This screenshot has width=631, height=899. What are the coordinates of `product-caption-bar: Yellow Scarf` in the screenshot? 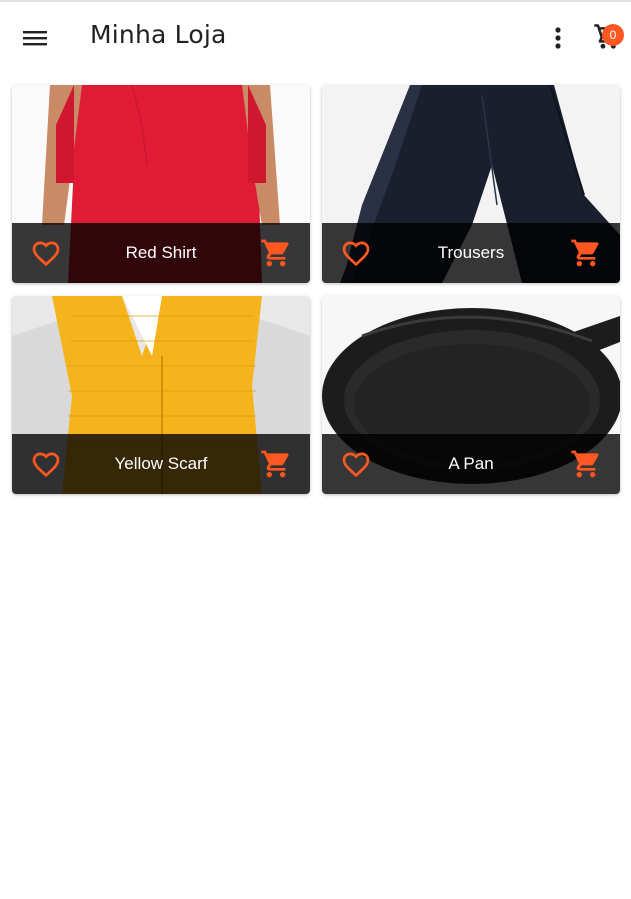 It's located at (161, 464).